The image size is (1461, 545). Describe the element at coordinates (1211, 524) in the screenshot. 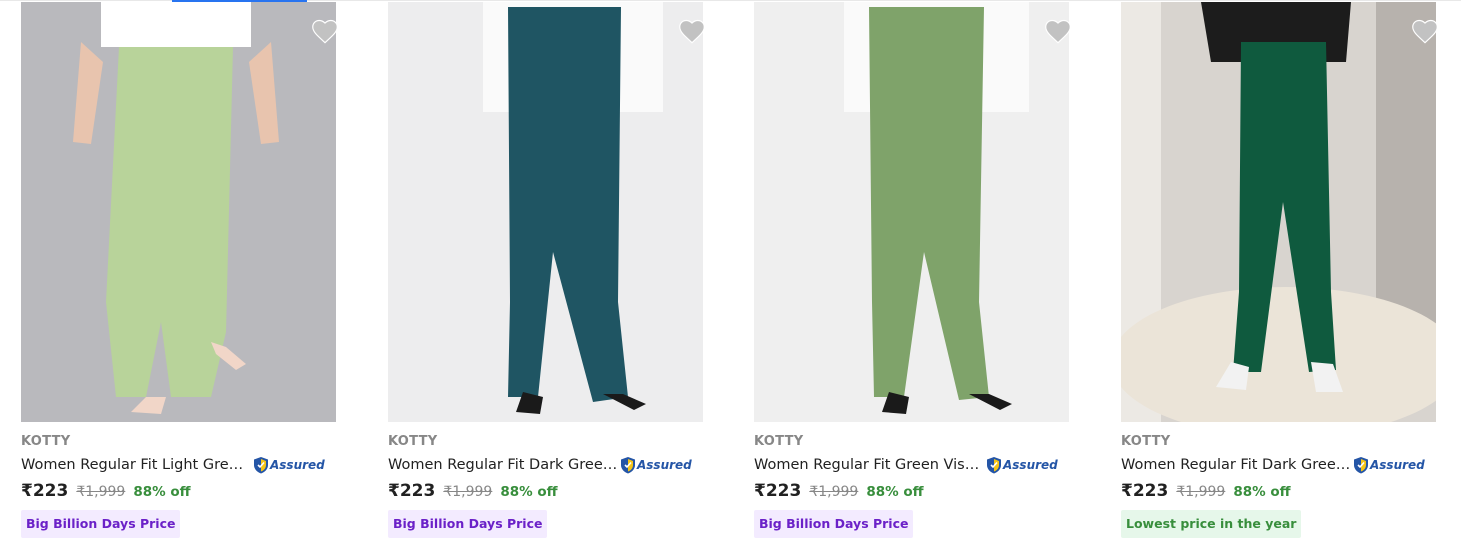

I see `offer-badge: Lowest price in the year` at that location.